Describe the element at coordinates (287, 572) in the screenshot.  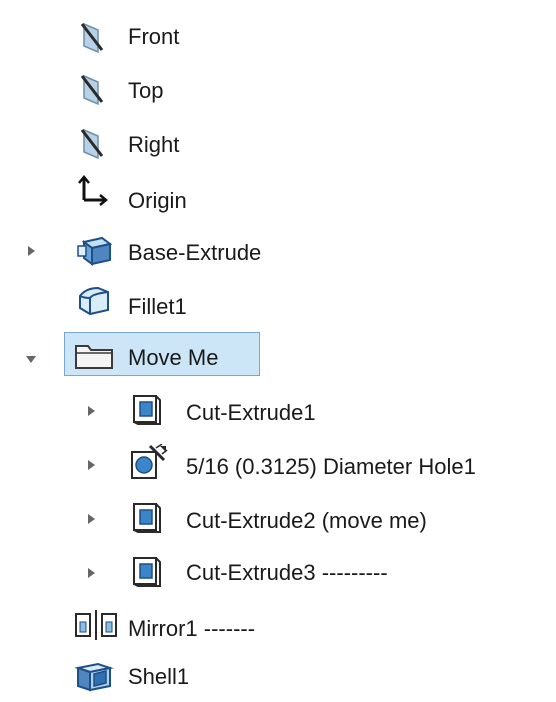
I see `tree-item-label: Cut-Extrude3 ---------` at that location.